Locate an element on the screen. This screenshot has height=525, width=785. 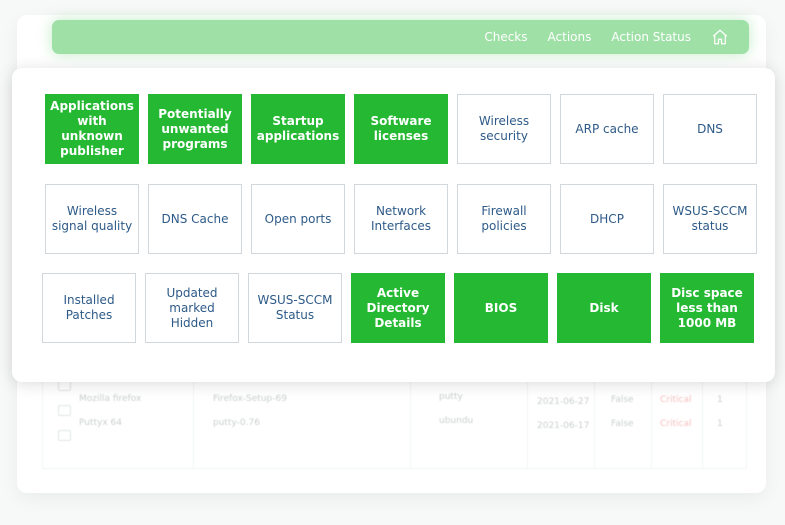
home-icon is located at coordinates (720, 37).